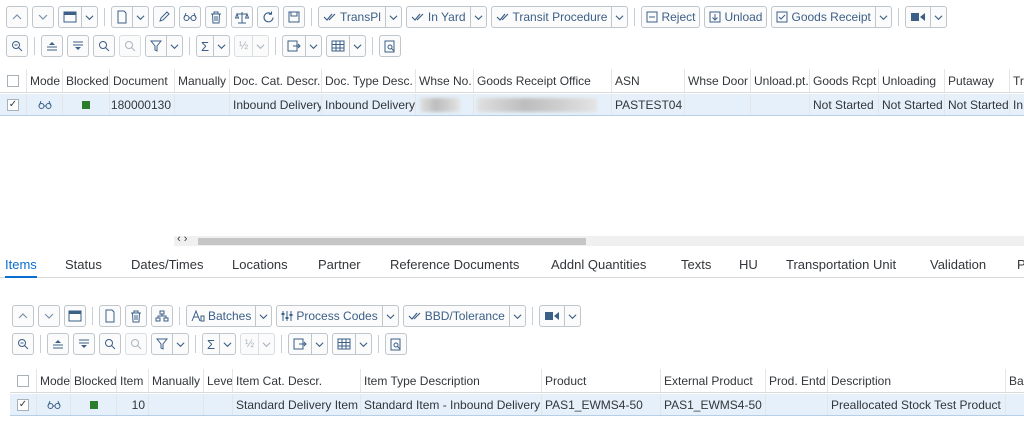  Describe the element at coordinates (258, 344) in the screenshot. I see `items-subtotal-menu-button: ½` at that location.